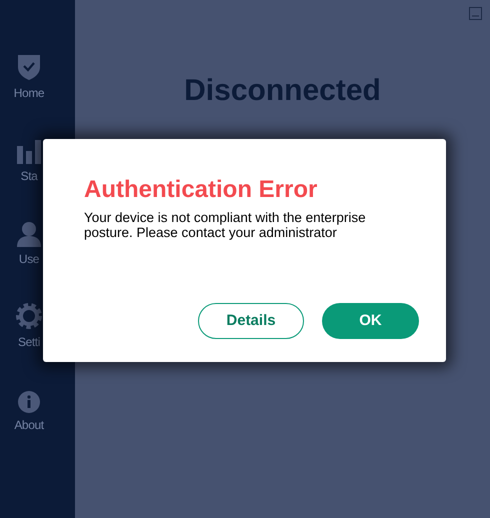 The image size is (490, 518). What do you see at coordinates (29, 234) in the screenshot?
I see `user-icon` at bounding box center [29, 234].